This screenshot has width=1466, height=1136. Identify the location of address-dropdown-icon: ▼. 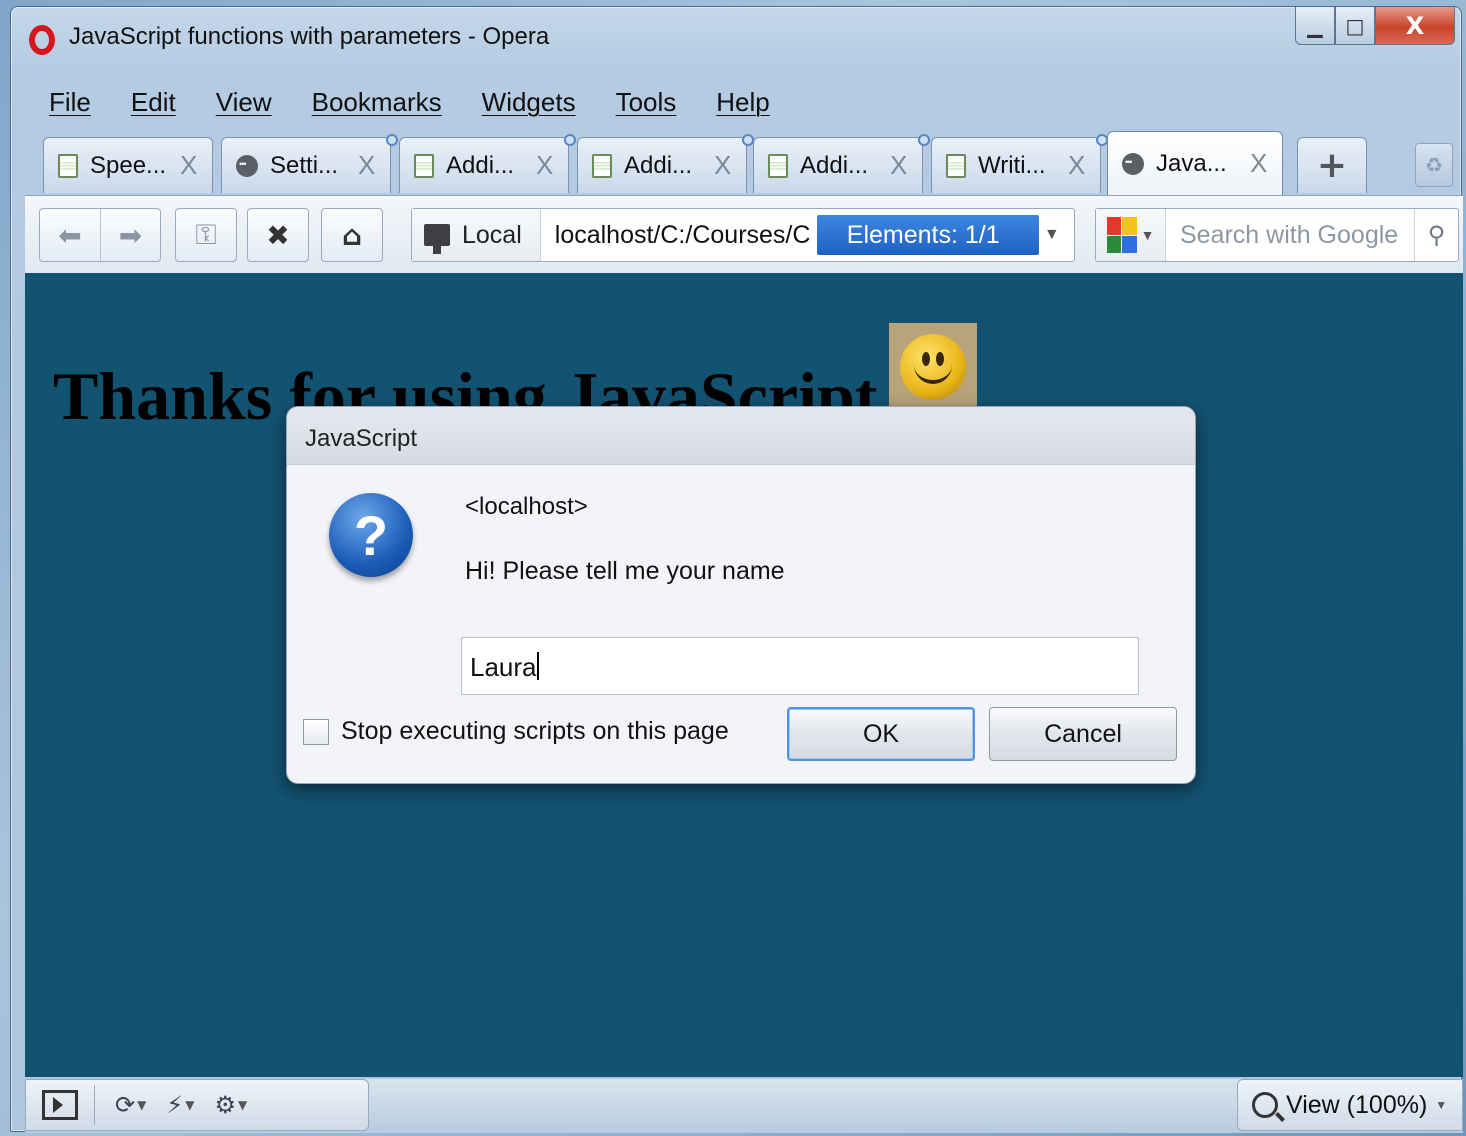
(1052, 235).